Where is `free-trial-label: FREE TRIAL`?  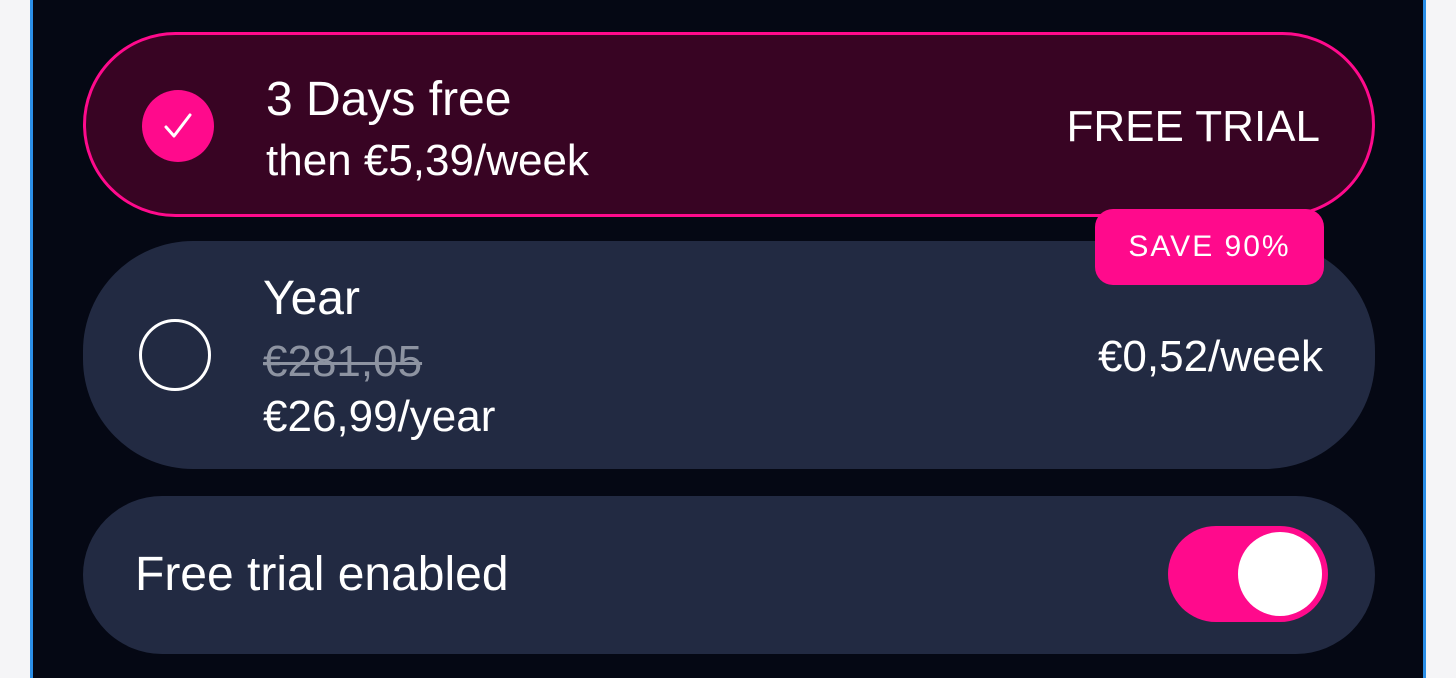 free-trial-label: FREE TRIAL is located at coordinates (1193, 126).